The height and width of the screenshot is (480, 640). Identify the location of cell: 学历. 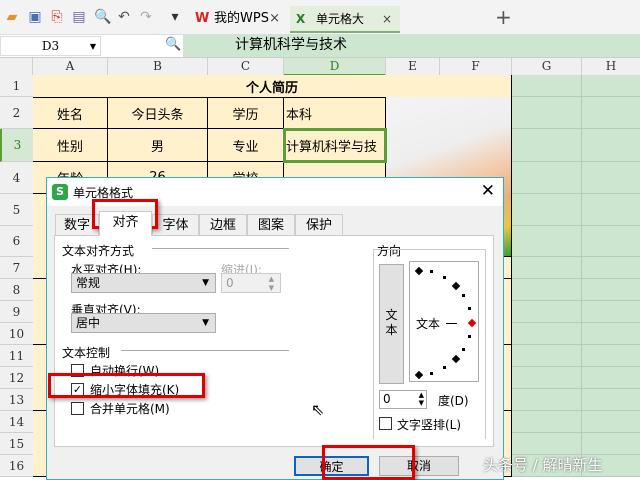
(246, 113).